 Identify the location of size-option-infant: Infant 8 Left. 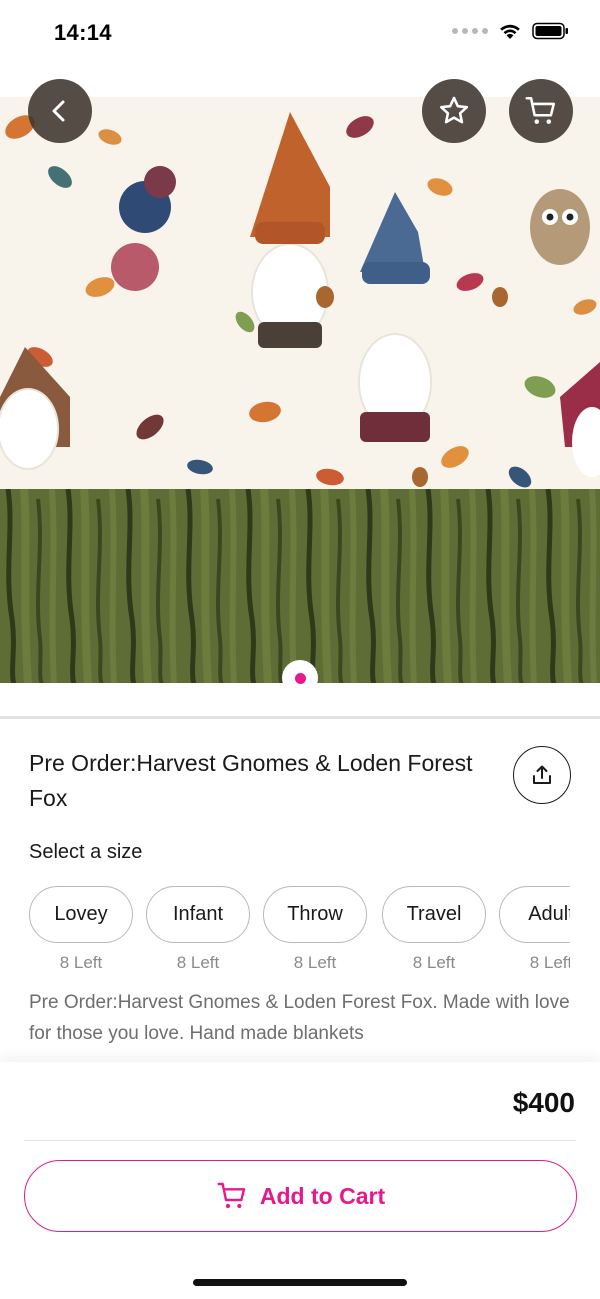
(198, 929).